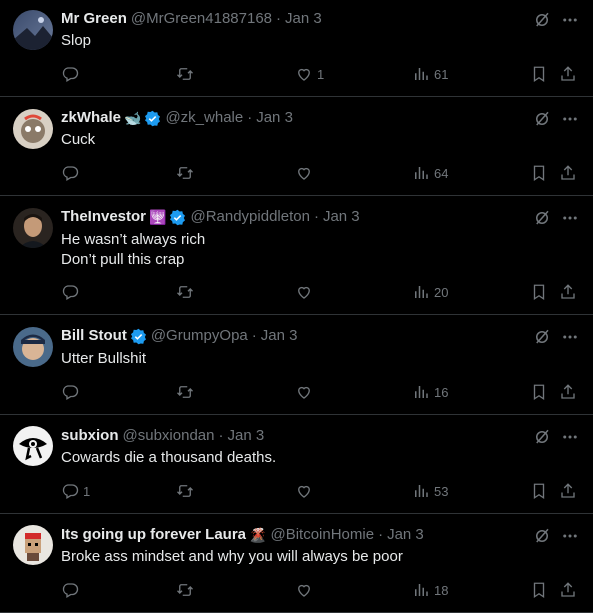 The image size is (593, 613). What do you see at coordinates (430, 173) in the screenshot?
I see `views-button: 64` at bounding box center [430, 173].